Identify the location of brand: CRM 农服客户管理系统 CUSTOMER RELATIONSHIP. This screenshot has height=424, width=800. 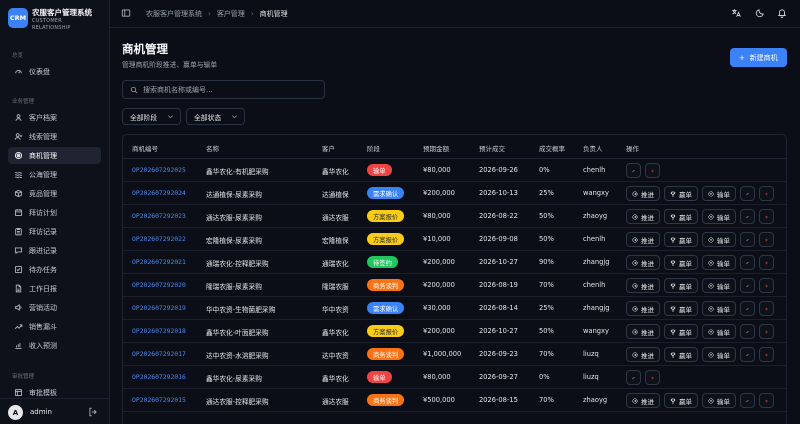
(58, 20).